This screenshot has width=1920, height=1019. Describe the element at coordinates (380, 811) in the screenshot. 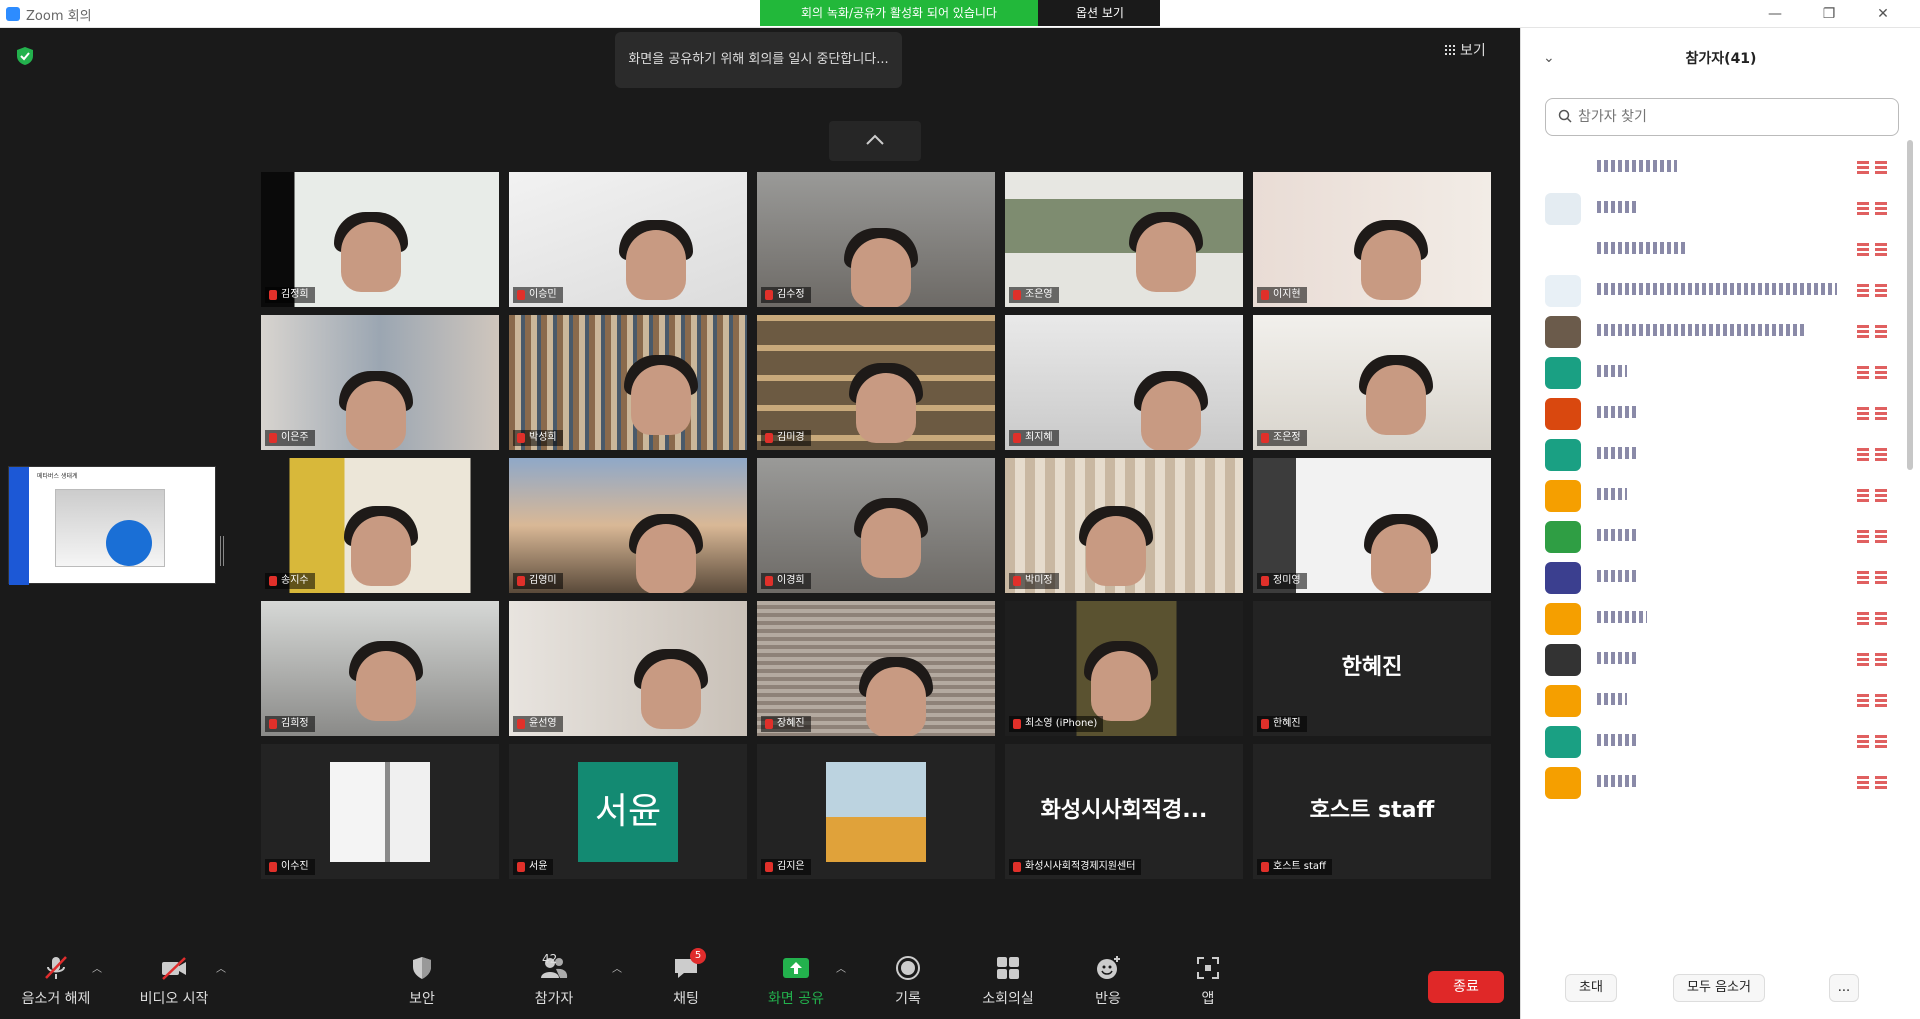

I see `video-tile: 이수진` at that location.